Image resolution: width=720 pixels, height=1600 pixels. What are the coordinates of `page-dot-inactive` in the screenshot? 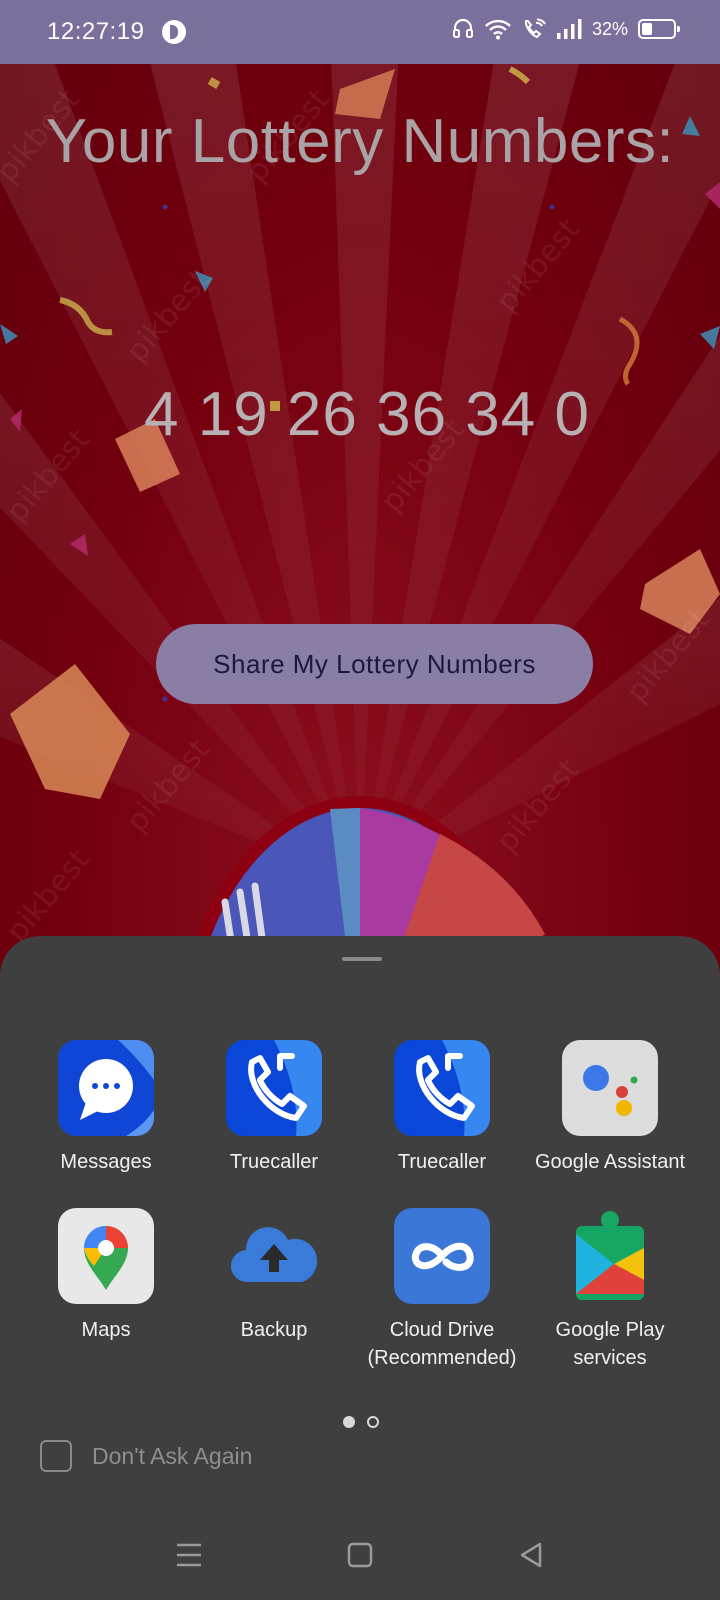 It's located at (373, 1422).